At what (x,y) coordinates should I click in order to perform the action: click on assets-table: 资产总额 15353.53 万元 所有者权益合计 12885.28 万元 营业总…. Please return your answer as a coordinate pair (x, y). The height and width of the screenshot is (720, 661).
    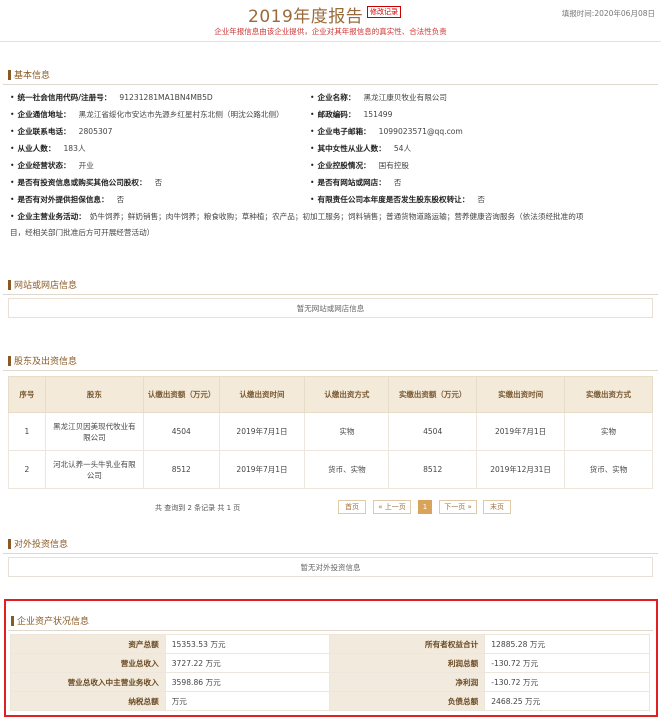
    Looking at the image, I should click on (330, 672).